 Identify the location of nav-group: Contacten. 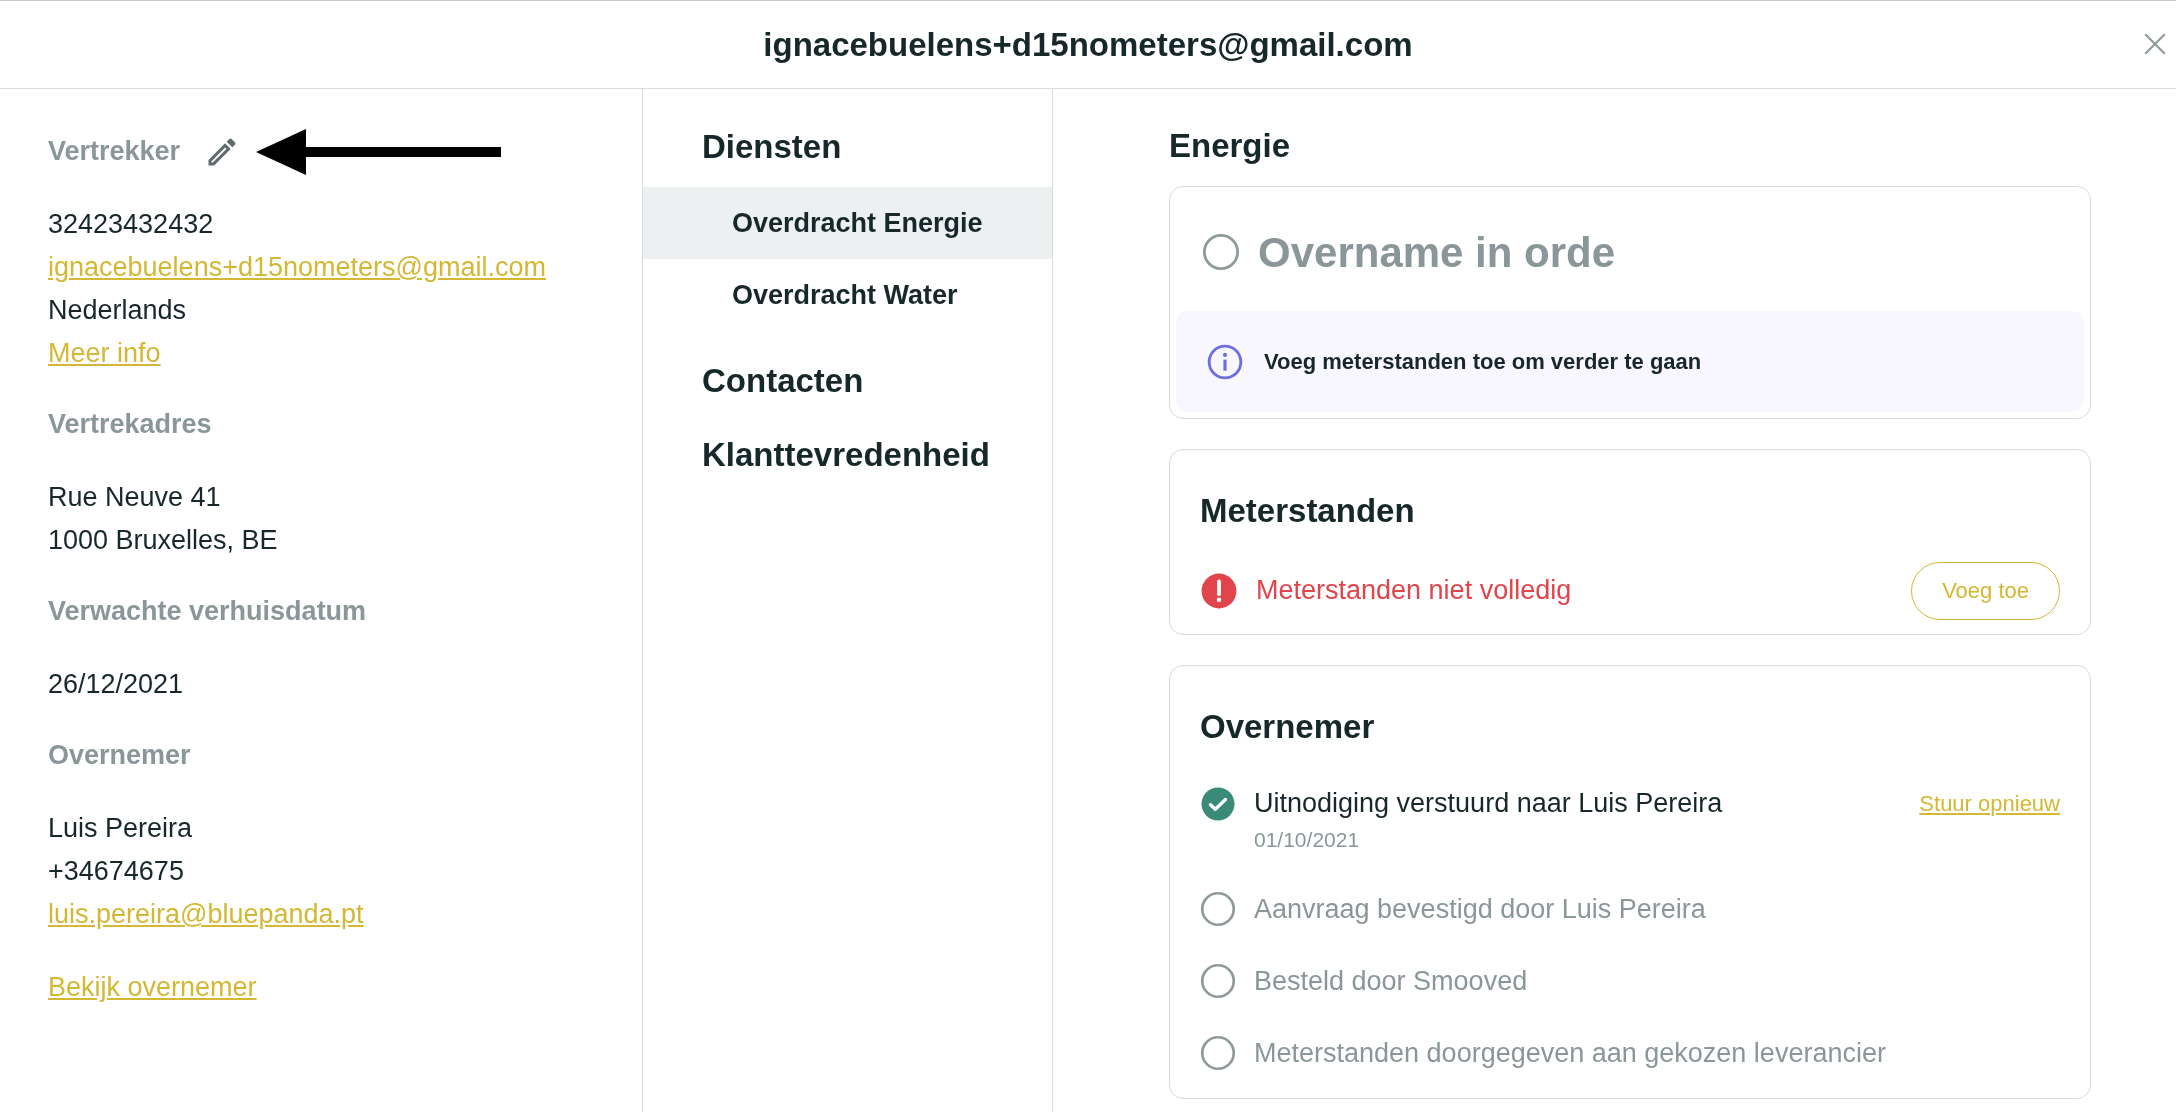
(783, 381).